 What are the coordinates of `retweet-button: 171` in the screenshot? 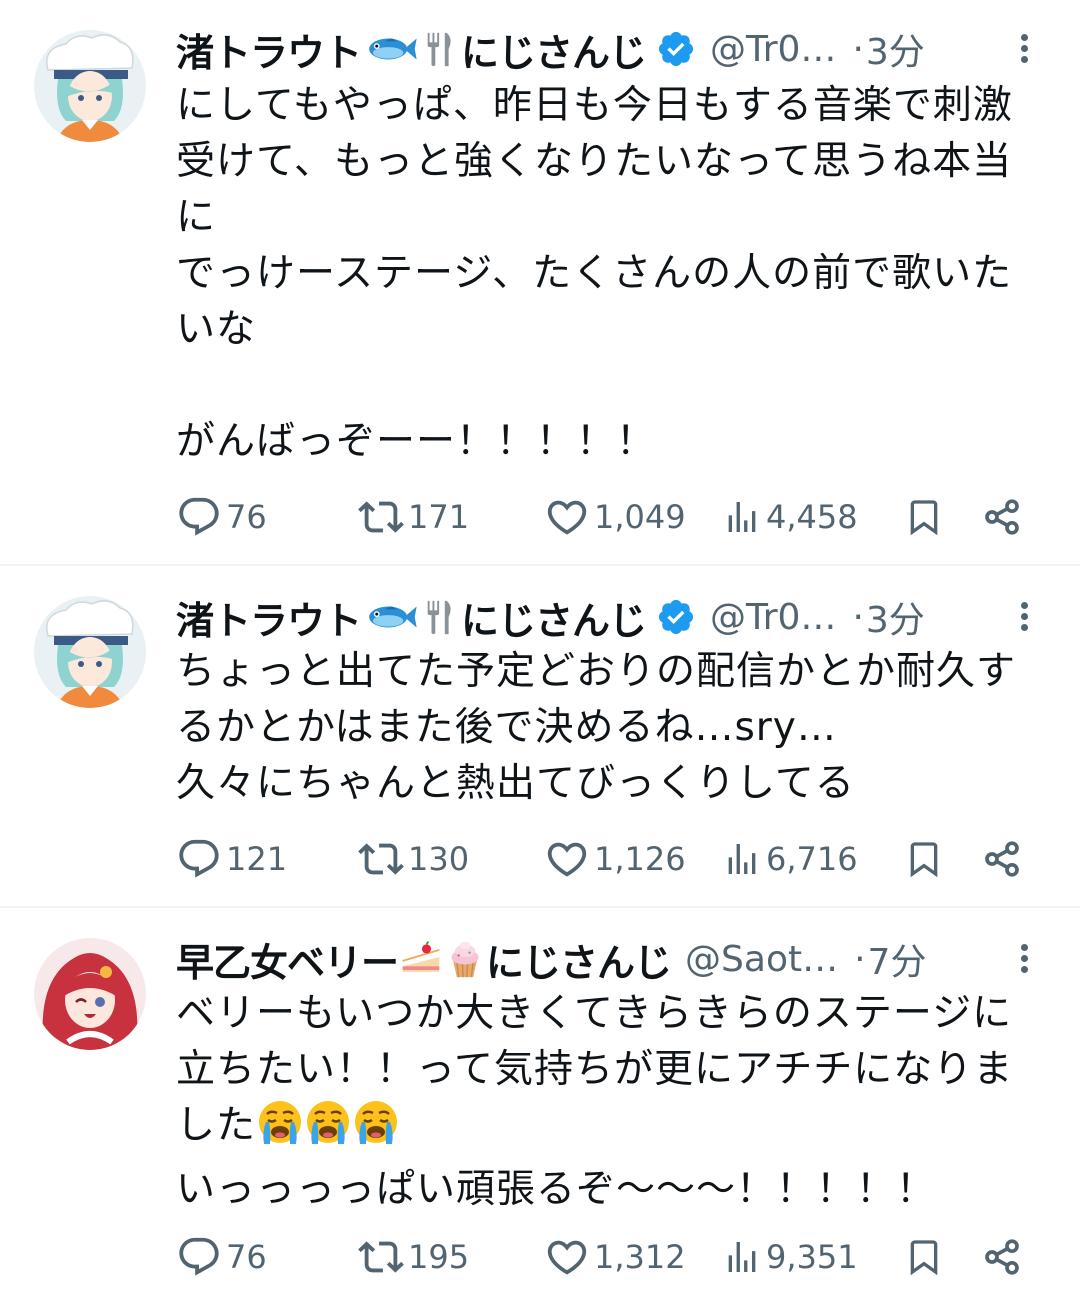 It's located at (413, 517).